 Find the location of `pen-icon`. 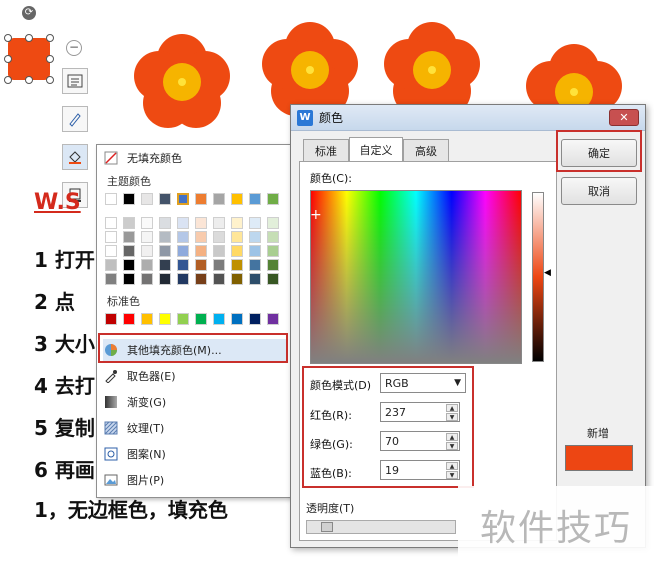

pen-icon is located at coordinates (75, 119).